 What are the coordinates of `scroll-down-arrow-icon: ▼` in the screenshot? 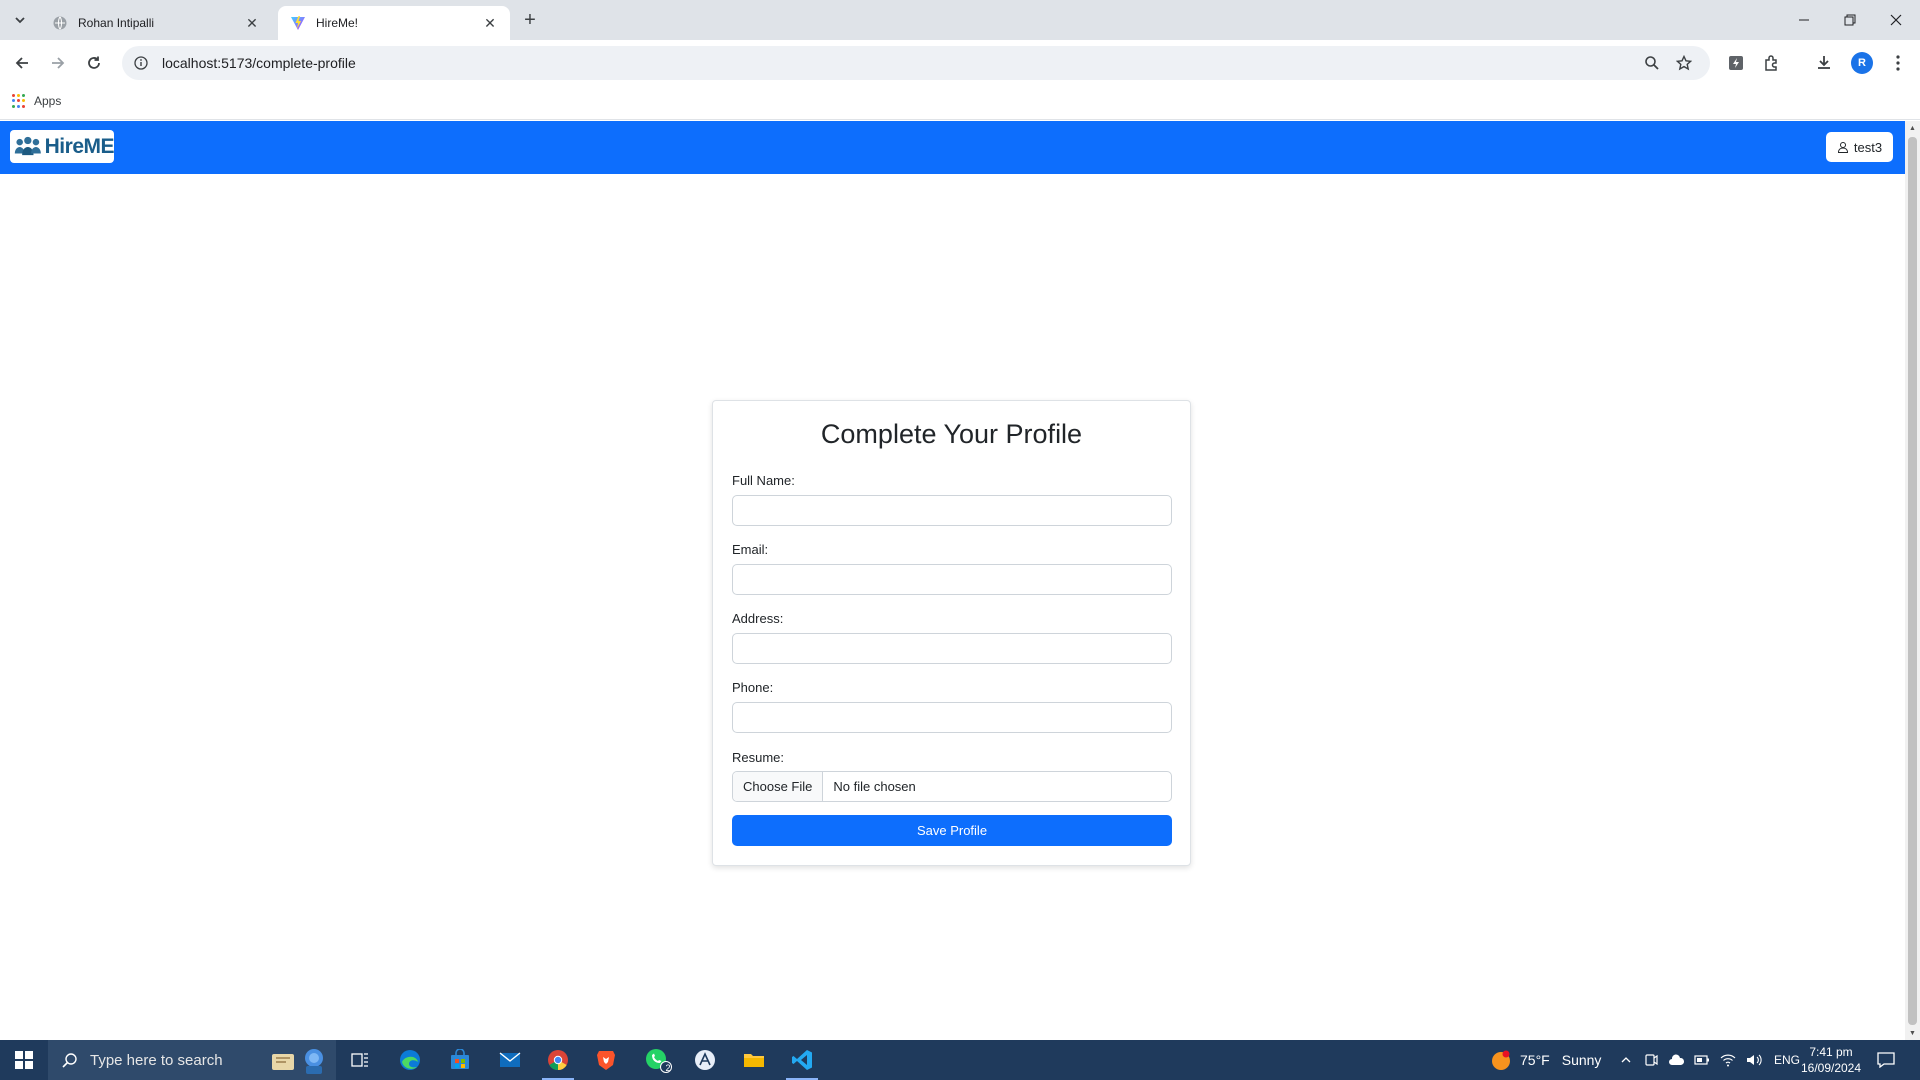 It's located at (1912, 1033).